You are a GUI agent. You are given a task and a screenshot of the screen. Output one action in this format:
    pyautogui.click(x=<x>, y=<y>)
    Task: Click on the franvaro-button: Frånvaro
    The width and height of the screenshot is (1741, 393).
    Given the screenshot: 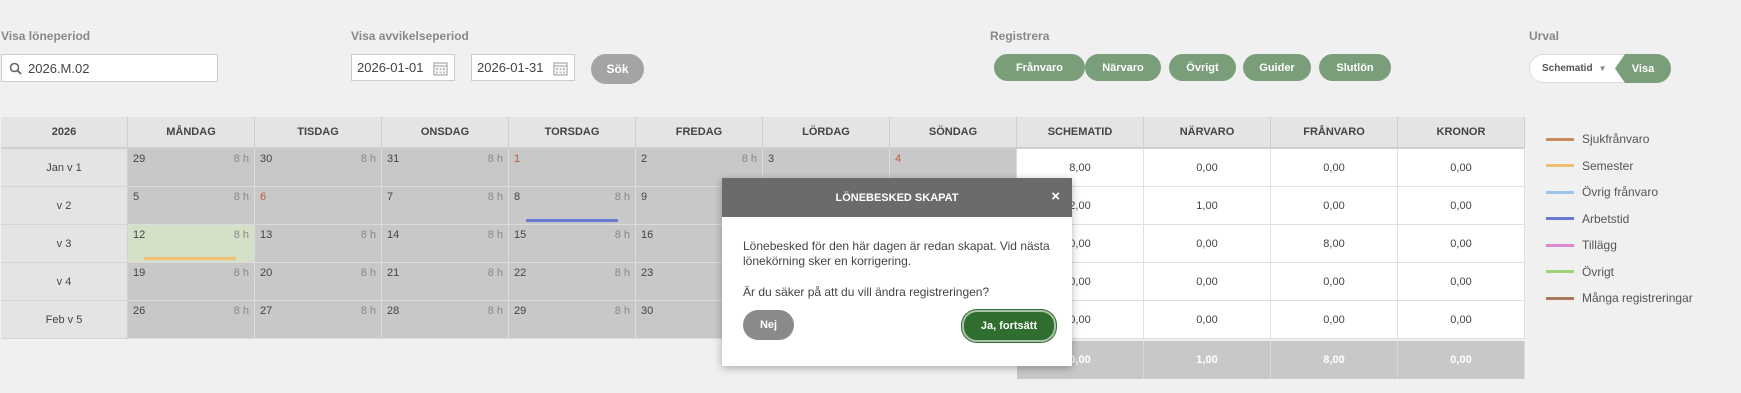 What is the action you would take?
    pyautogui.click(x=1039, y=67)
    